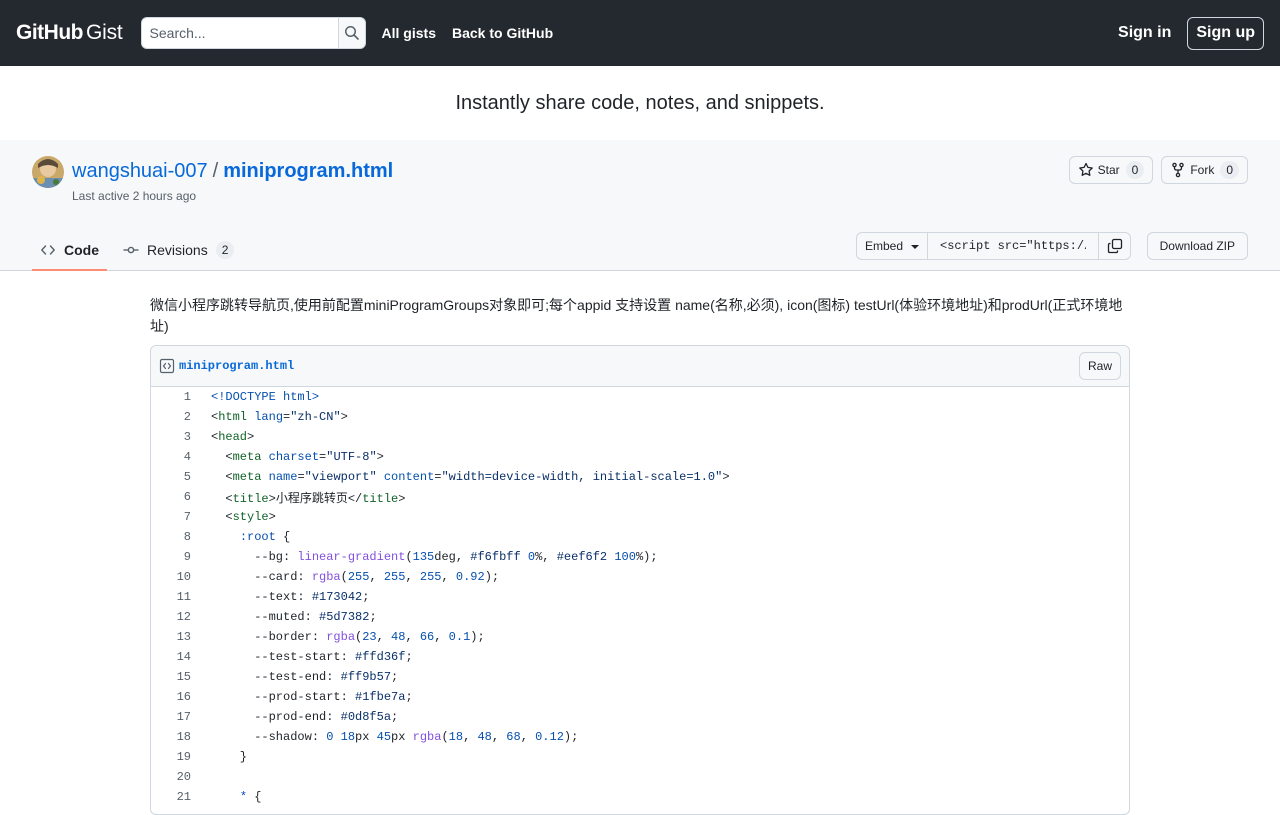 This screenshot has height=815, width=1280. I want to click on line-number: 5, so click(176, 477).